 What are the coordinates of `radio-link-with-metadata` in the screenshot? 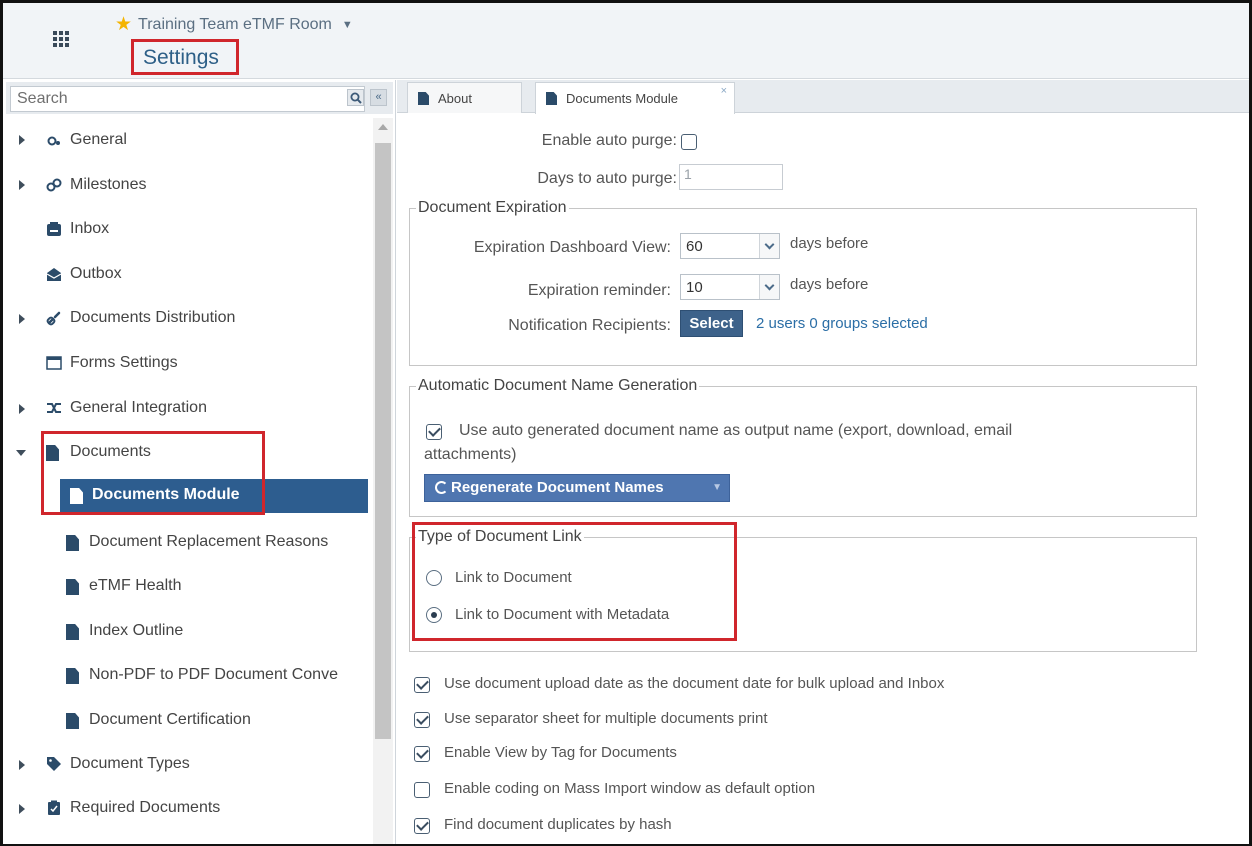 It's located at (434, 615).